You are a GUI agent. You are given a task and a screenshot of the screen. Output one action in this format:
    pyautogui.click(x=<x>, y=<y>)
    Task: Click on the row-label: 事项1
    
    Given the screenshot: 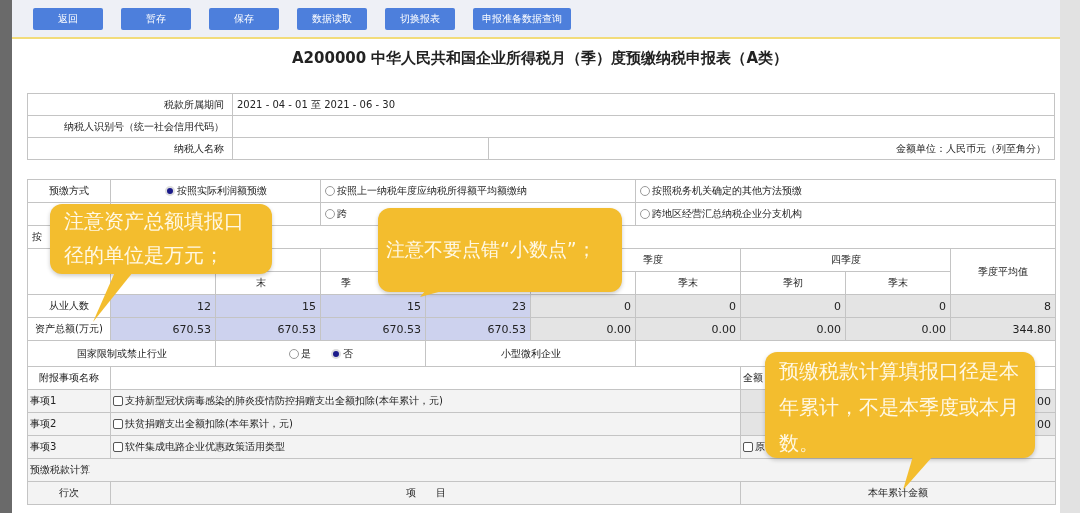 What is the action you would take?
    pyautogui.click(x=69, y=401)
    